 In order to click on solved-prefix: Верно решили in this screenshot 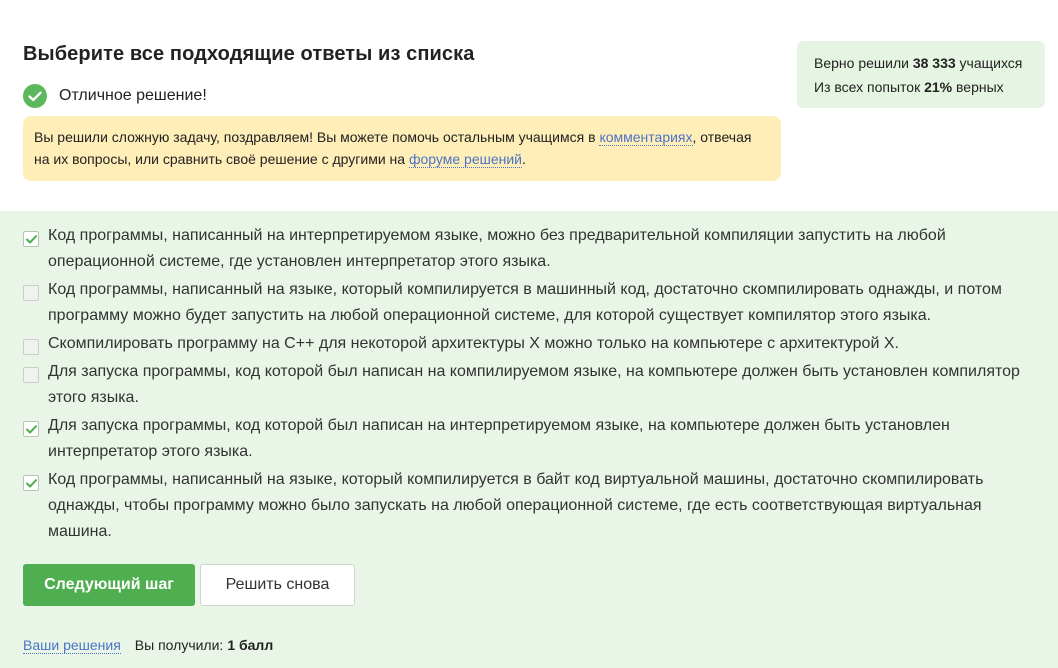, I will do `click(863, 63)`.